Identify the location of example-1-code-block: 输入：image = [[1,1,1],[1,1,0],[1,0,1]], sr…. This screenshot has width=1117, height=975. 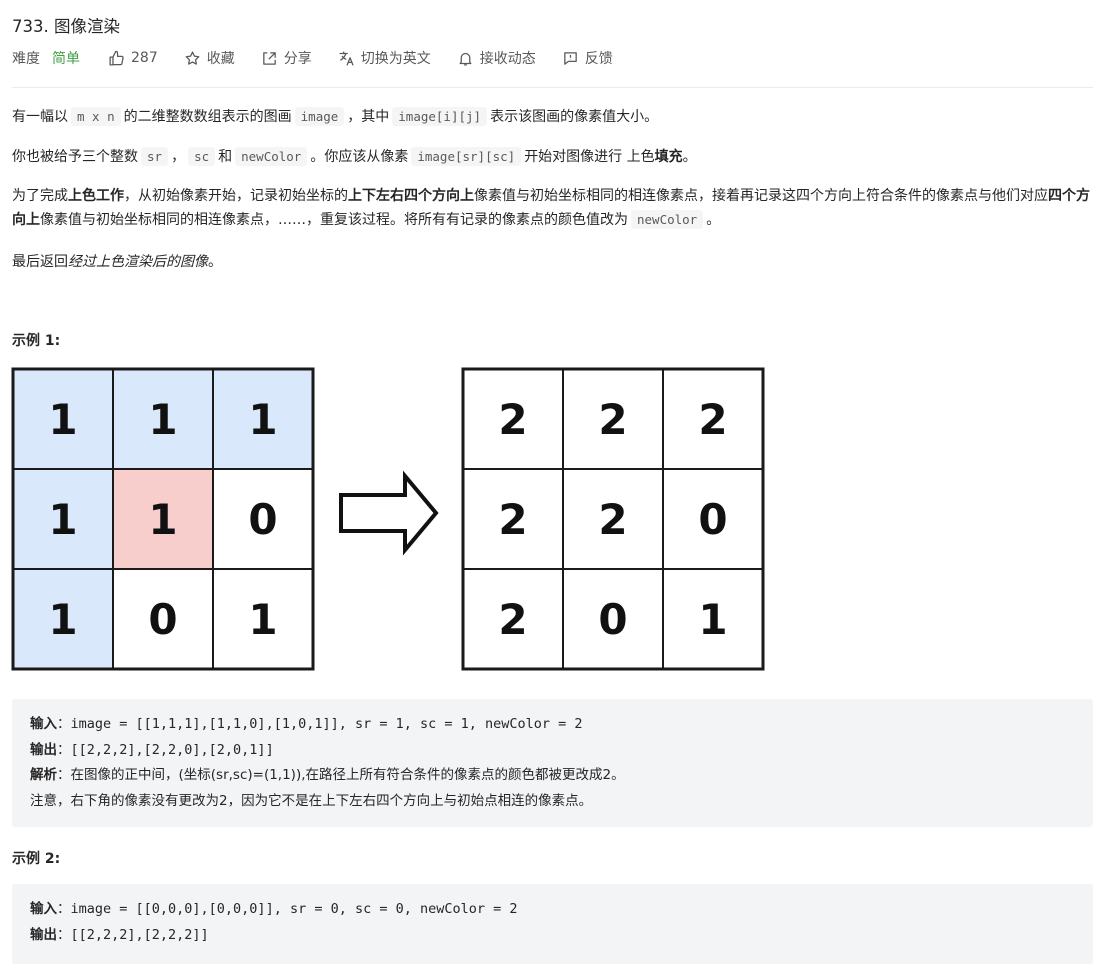
(552, 763).